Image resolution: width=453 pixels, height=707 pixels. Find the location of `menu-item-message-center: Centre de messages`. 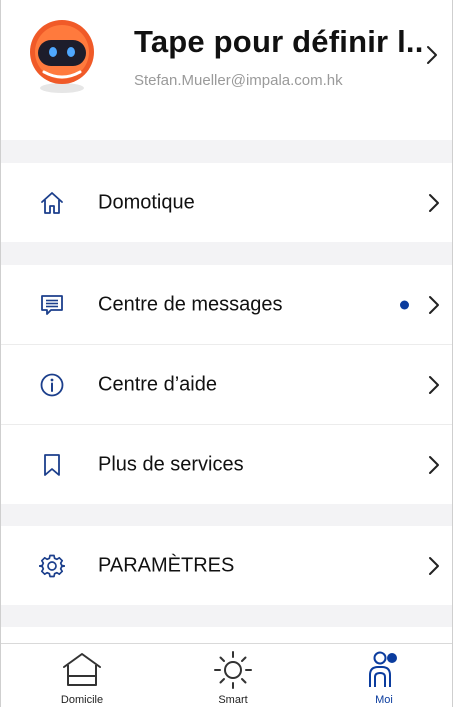

menu-item-message-center: Centre de messages is located at coordinates (226, 304).